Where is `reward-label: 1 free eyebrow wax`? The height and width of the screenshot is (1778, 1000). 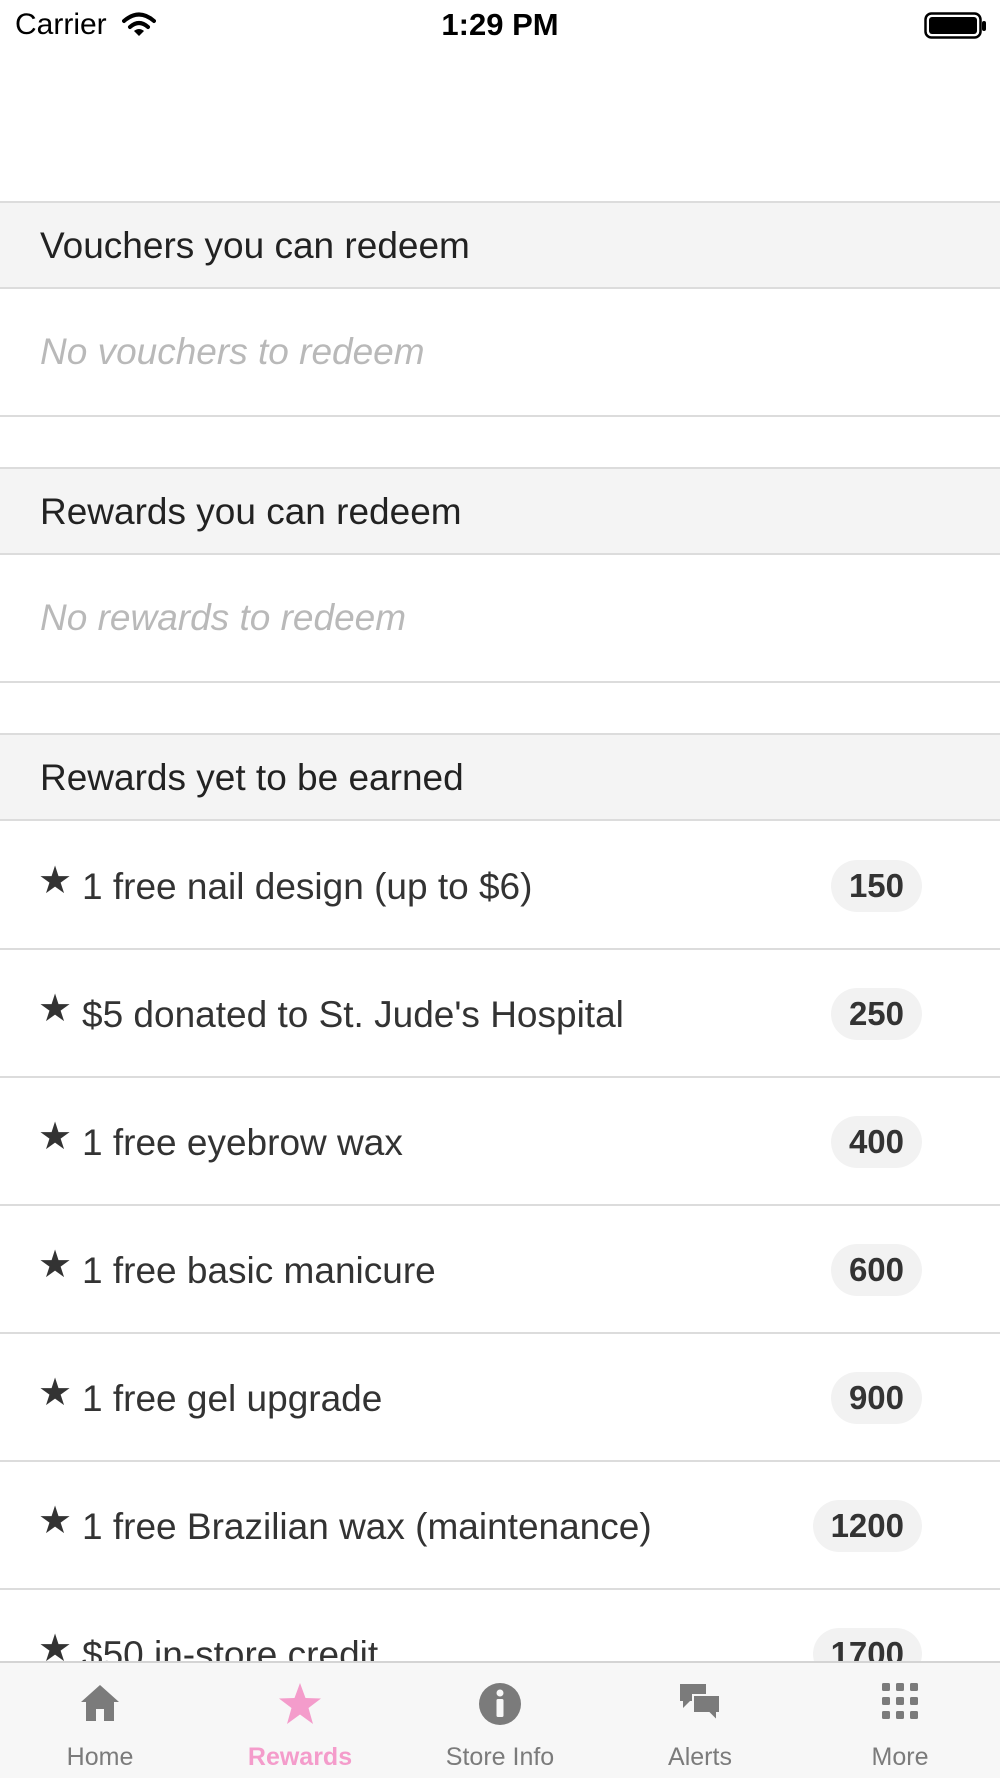 reward-label: 1 free eyebrow wax is located at coordinates (242, 1142).